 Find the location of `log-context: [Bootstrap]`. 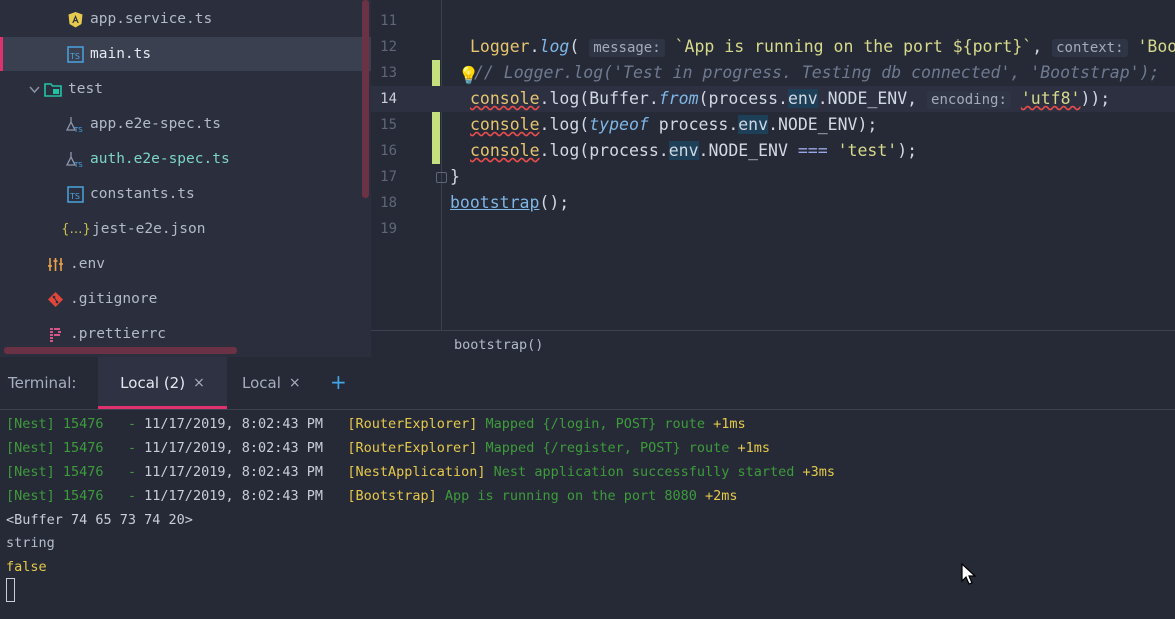

log-context: [Bootstrap] is located at coordinates (392, 496).